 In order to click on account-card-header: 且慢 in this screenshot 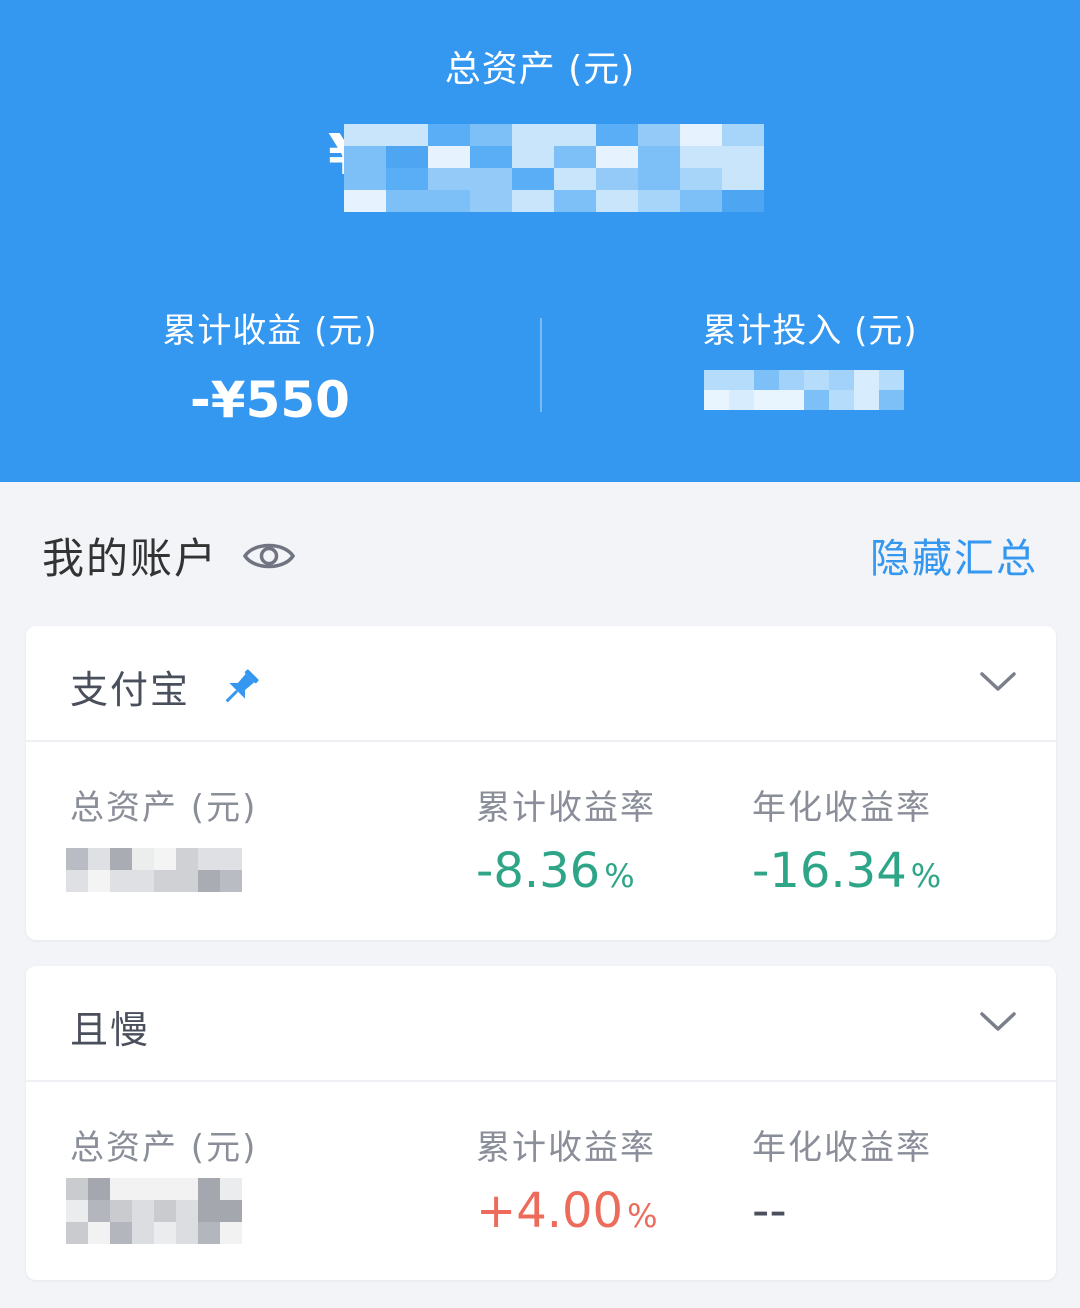, I will do `click(541, 1024)`.